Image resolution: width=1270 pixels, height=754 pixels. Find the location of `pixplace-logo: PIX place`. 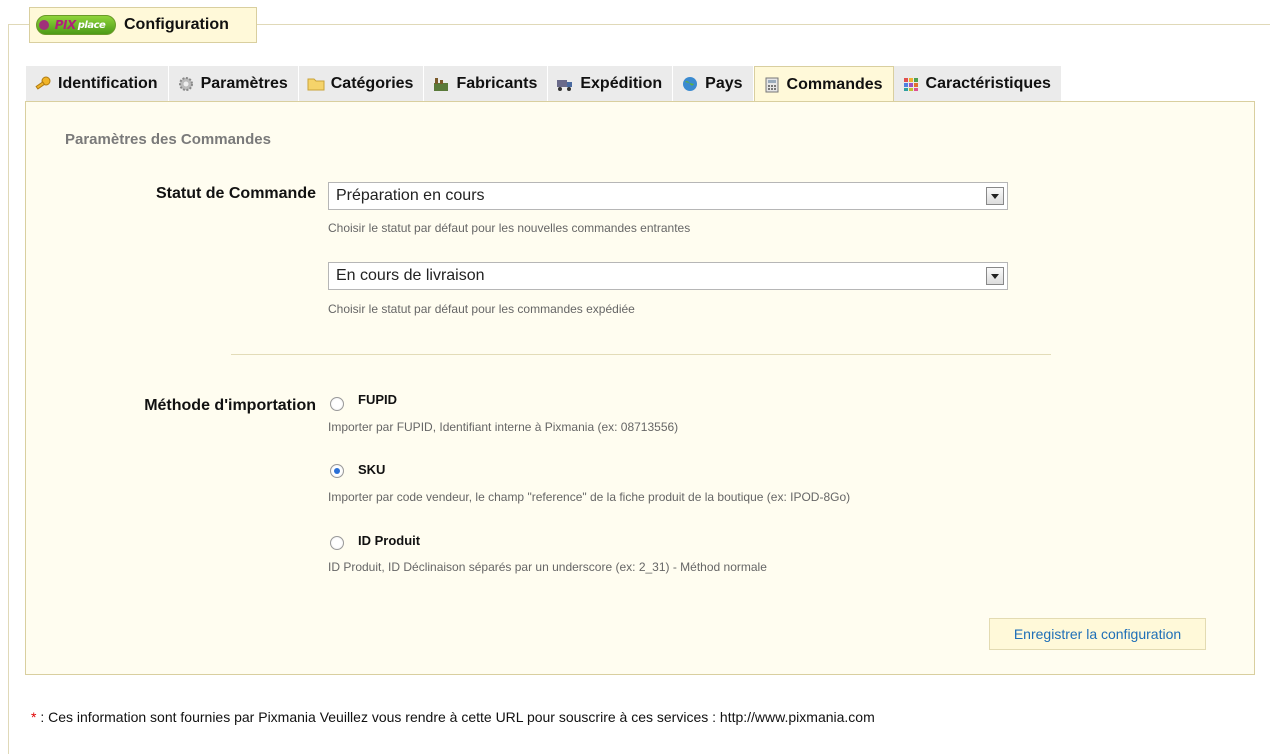

pixplace-logo: PIX place is located at coordinates (76, 25).